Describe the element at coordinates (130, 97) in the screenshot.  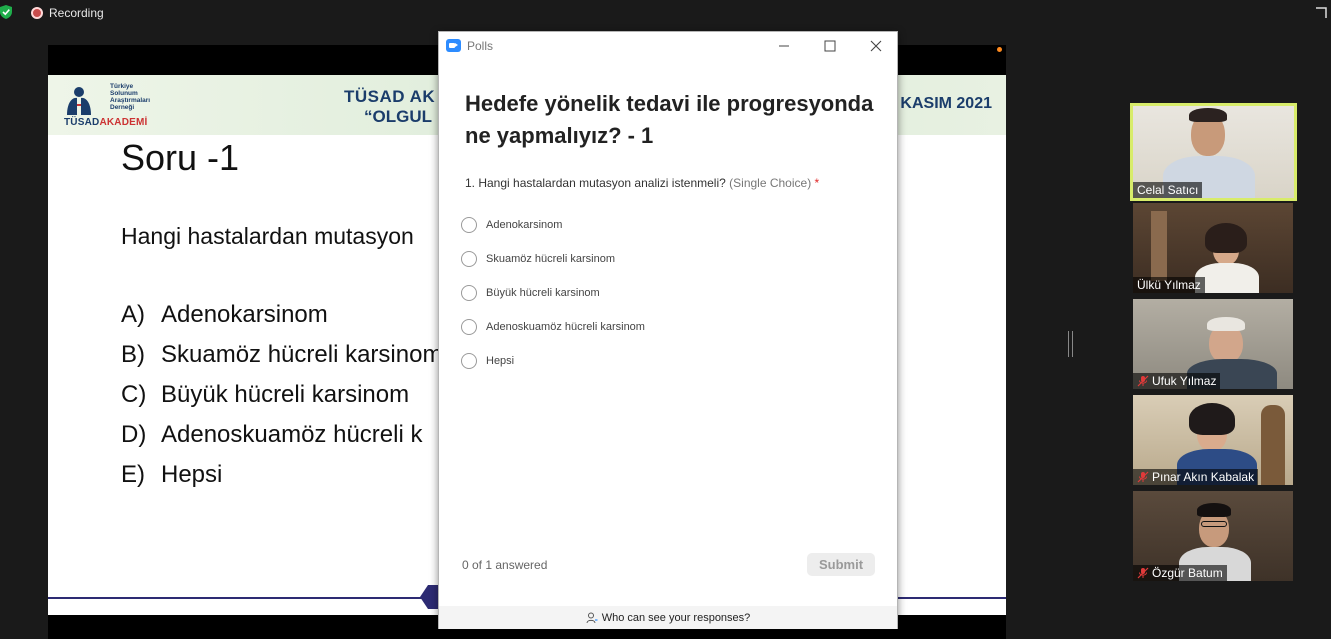
I see `logo-caption: Türkiye Solunum Araştırmaları Derneği` at that location.